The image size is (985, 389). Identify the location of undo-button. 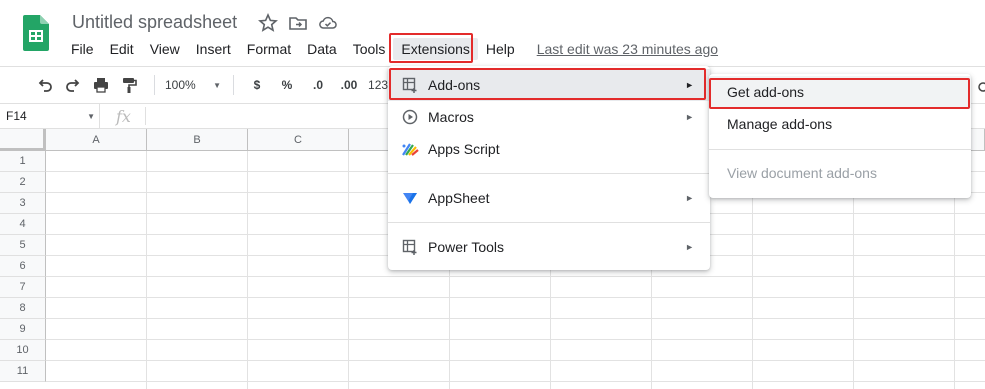
(45, 85).